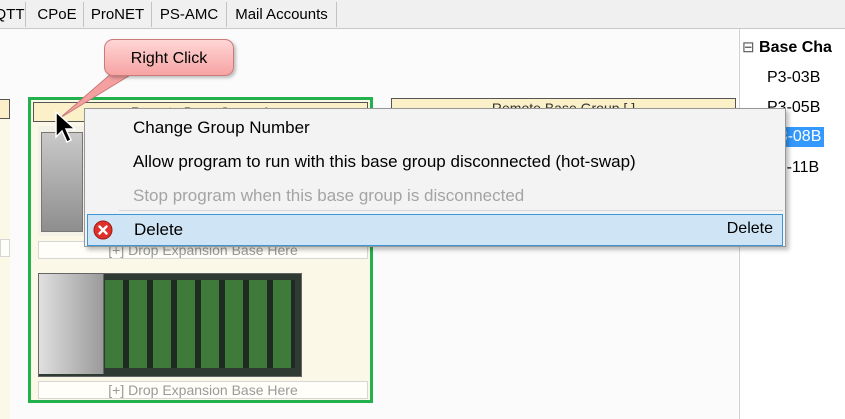 Image resolution: width=845 pixels, height=419 pixels. Describe the element at coordinates (118, 14) in the screenshot. I see `tab-pronet: ProNET` at that location.